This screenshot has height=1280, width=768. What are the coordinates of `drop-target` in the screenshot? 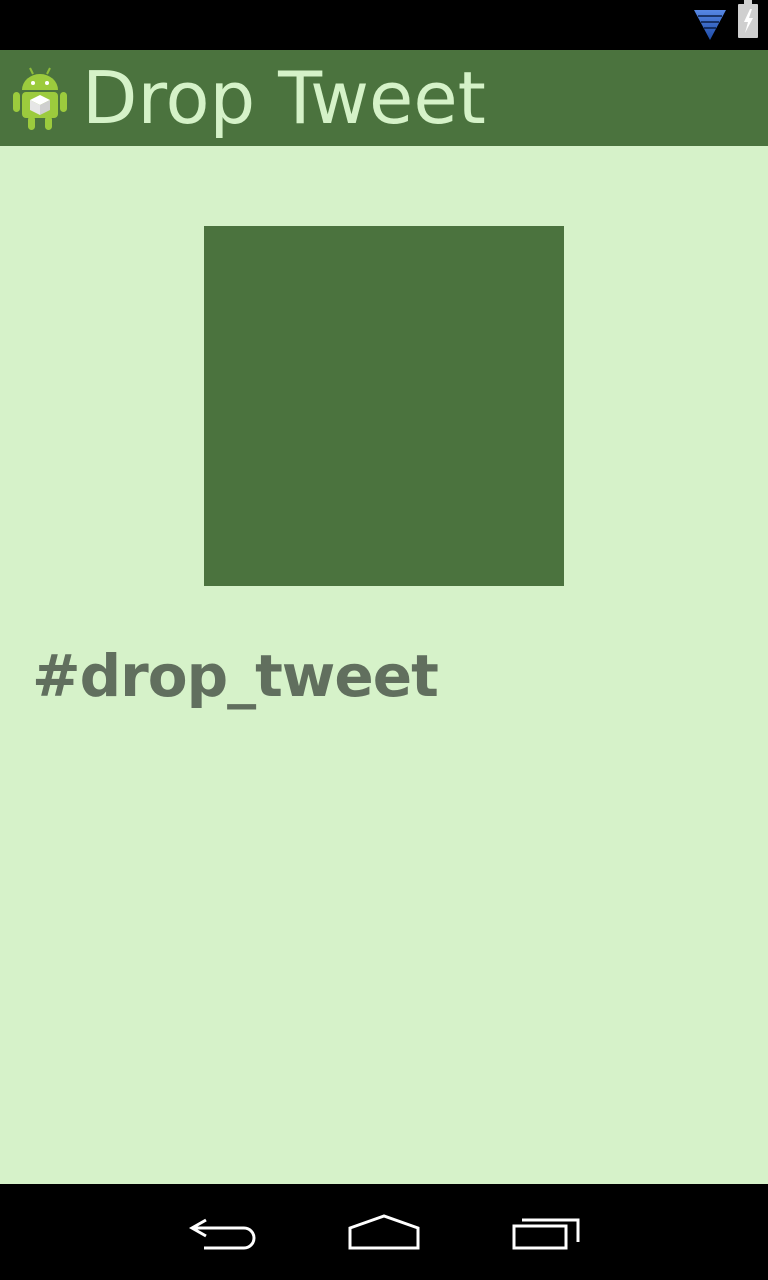 It's located at (384, 406).